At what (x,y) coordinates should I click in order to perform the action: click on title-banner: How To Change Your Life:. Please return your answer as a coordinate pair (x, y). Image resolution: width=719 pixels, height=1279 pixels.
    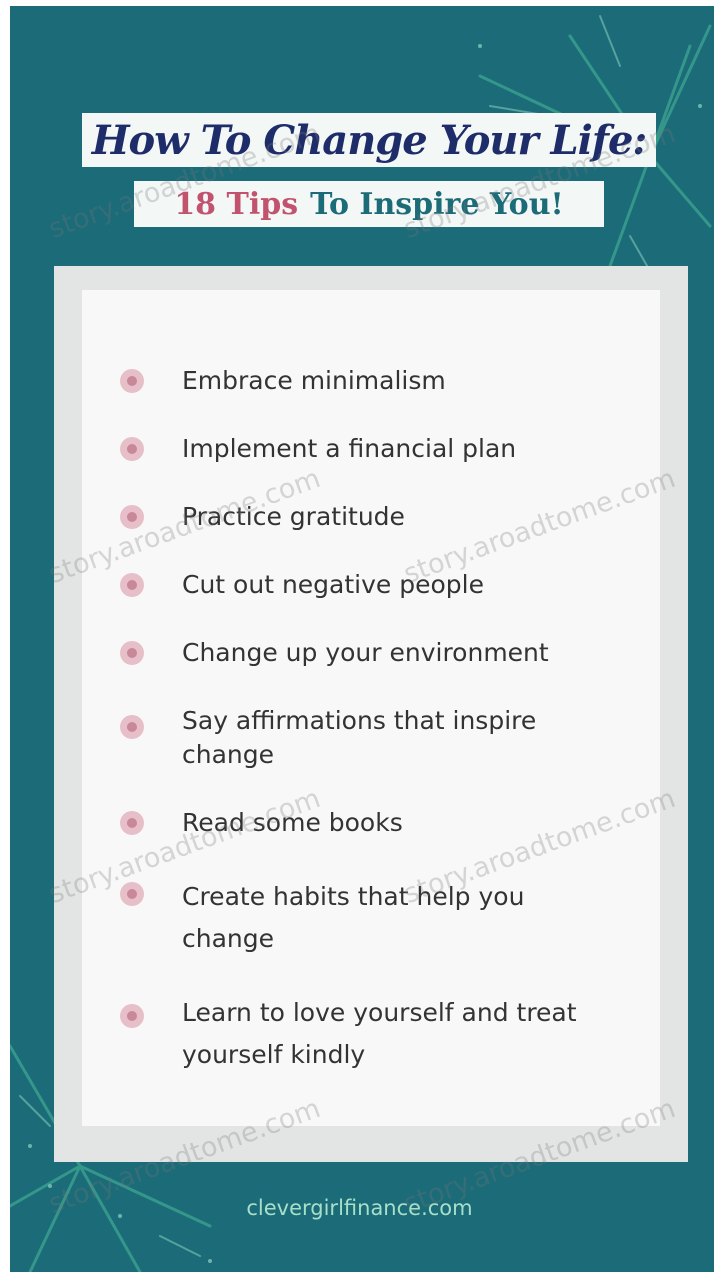
    Looking at the image, I should click on (369, 140).